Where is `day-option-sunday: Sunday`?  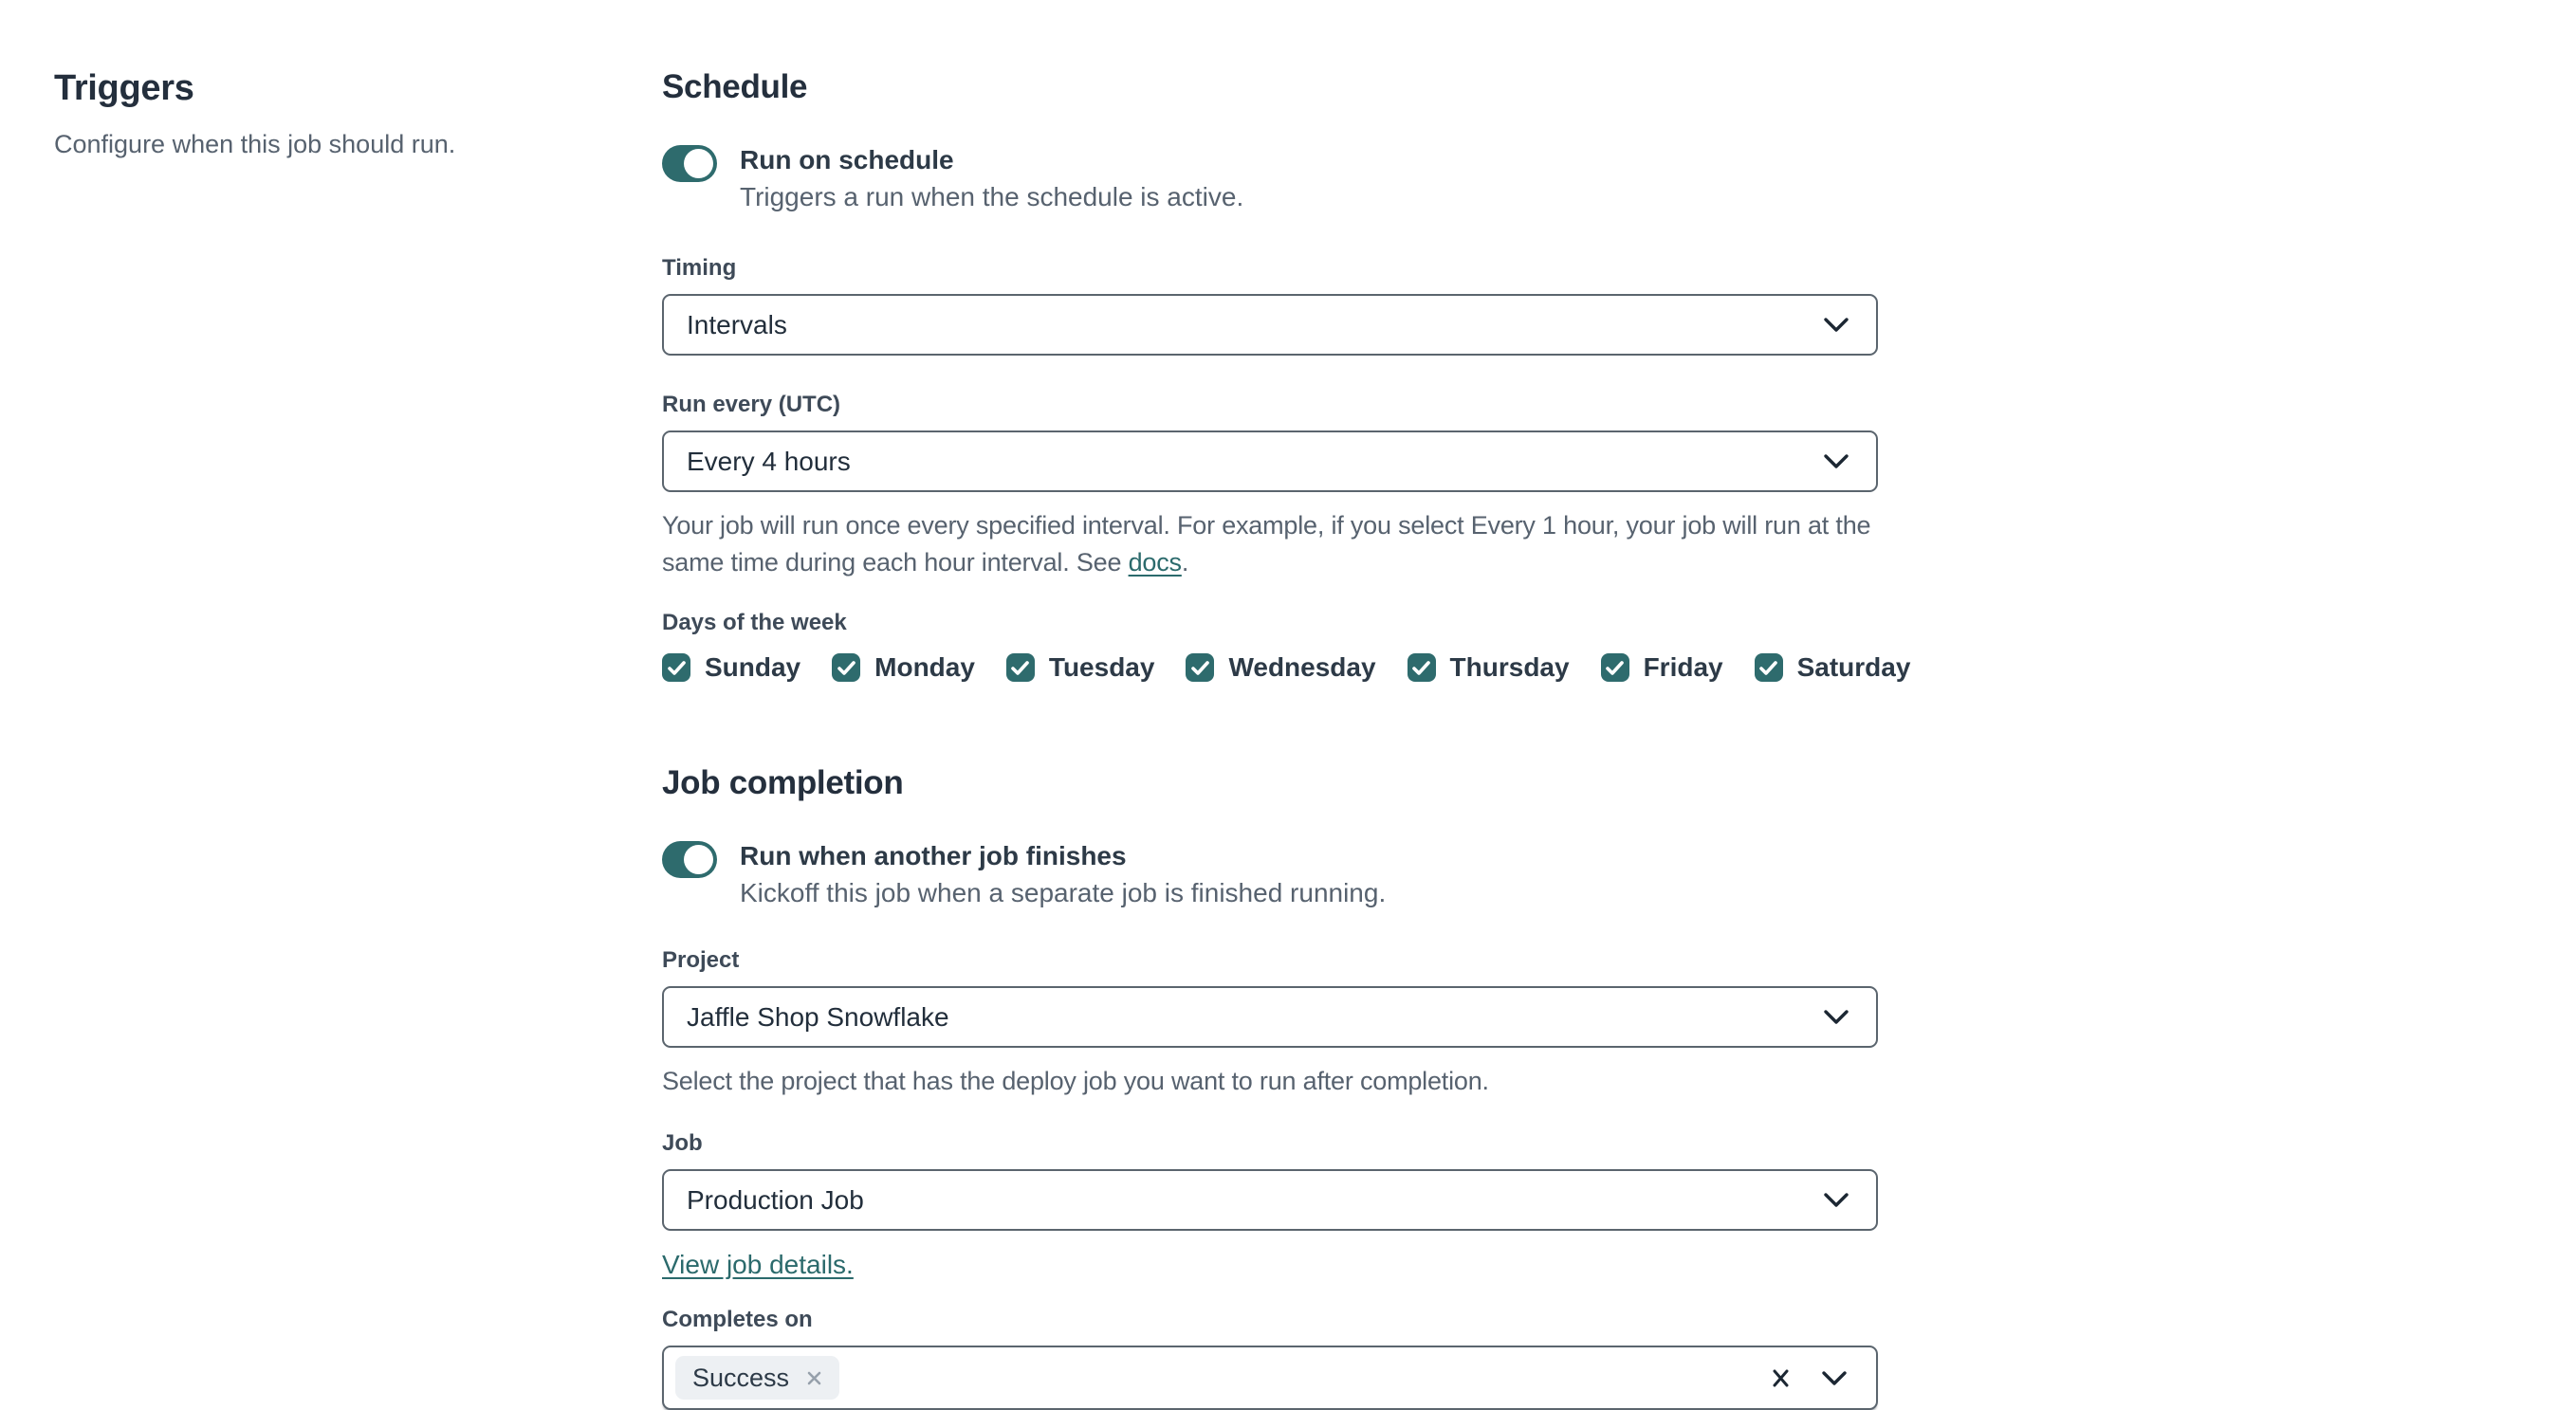
day-option-sunday: Sunday is located at coordinates (731, 667).